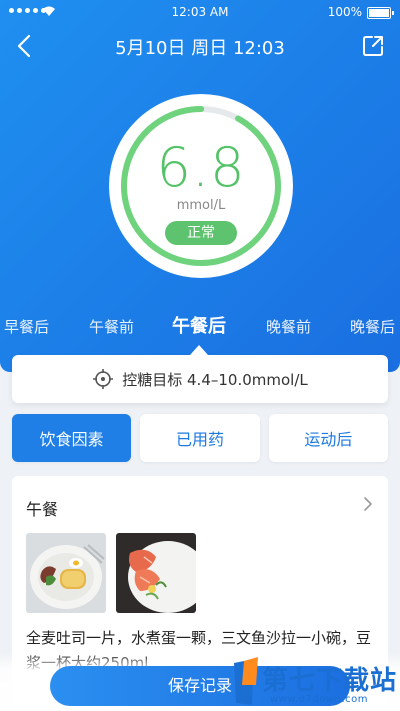  I want to click on chevron-right-icon, so click(368, 504).